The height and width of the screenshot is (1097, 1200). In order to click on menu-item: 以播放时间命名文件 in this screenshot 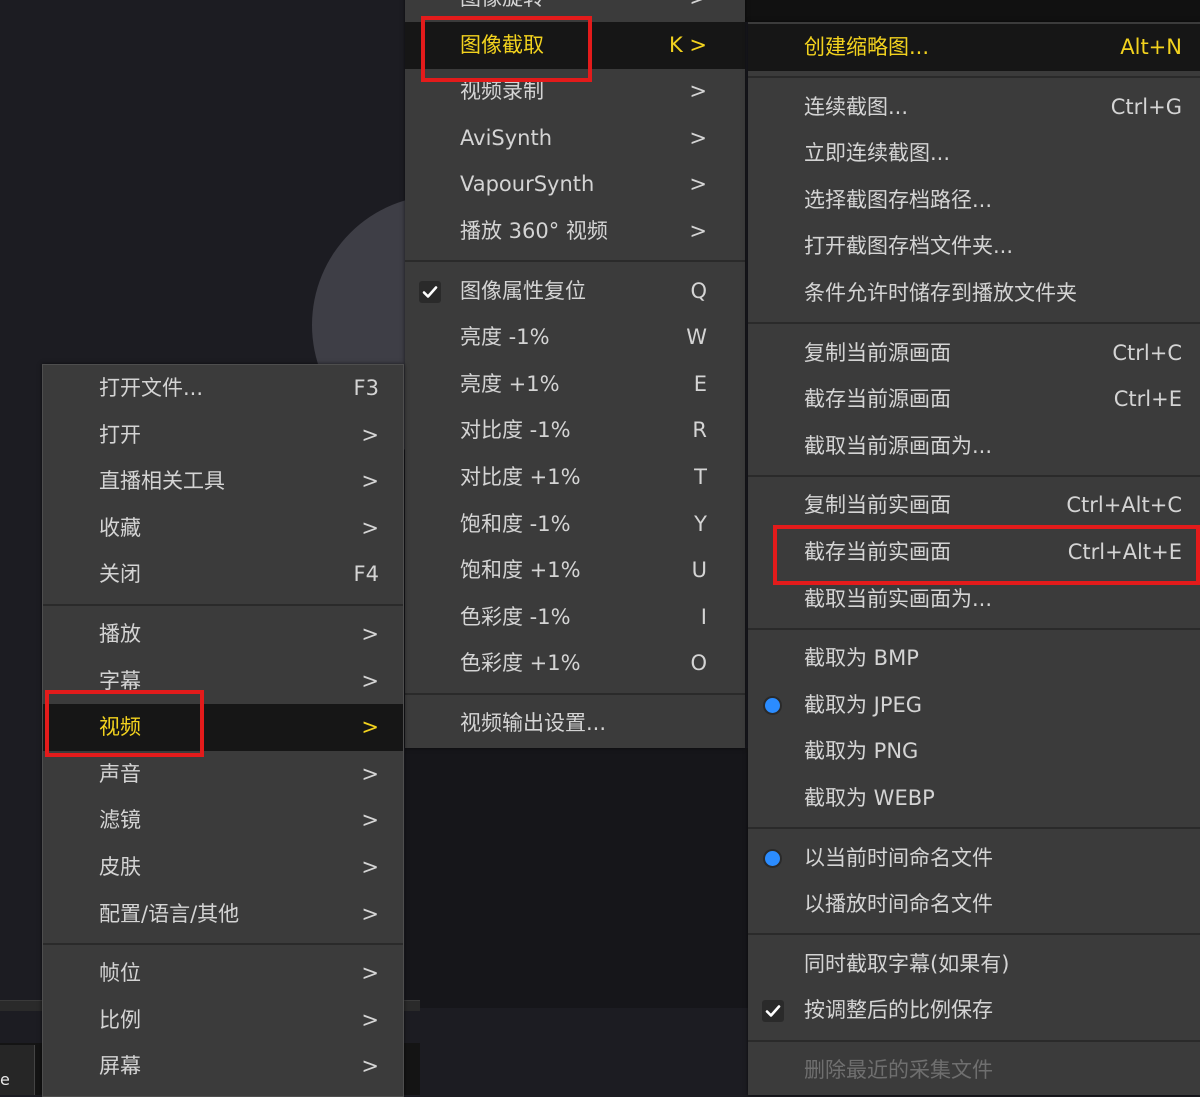, I will do `click(974, 904)`.